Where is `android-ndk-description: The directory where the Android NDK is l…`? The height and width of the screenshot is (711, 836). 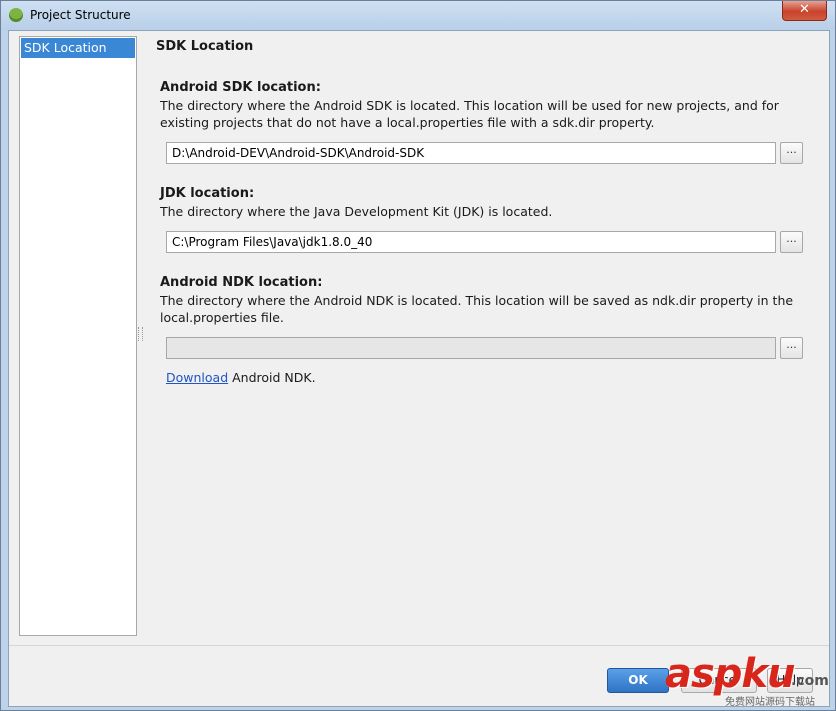
android-ndk-description: The directory where the Android NDK is l… is located at coordinates (477, 309).